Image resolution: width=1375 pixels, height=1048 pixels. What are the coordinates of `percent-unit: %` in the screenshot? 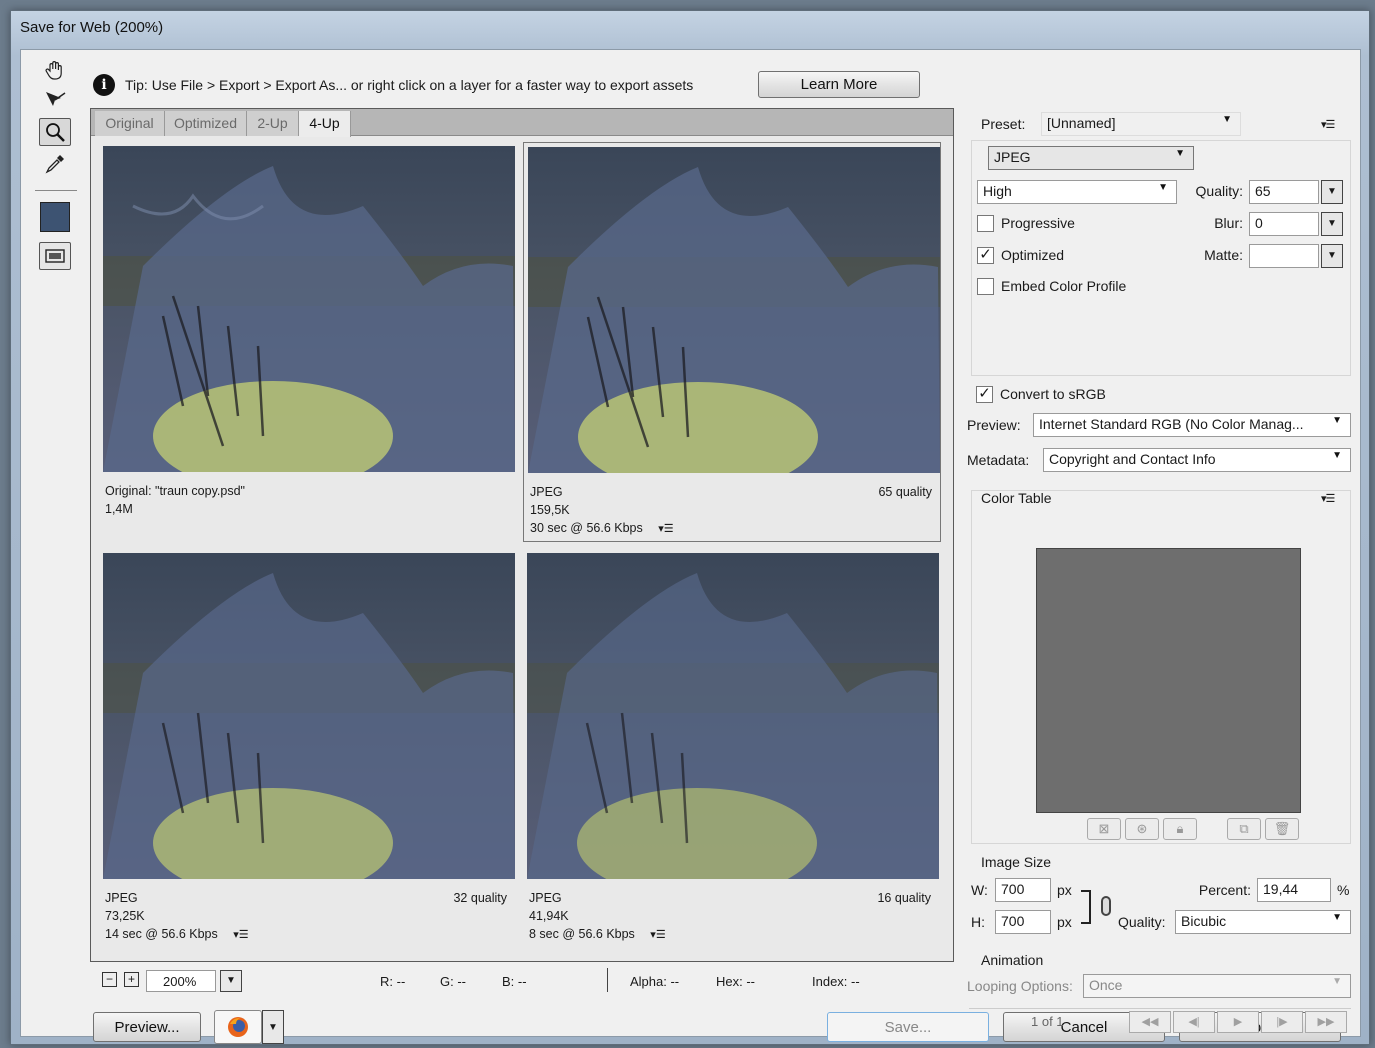 It's located at (1343, 890).